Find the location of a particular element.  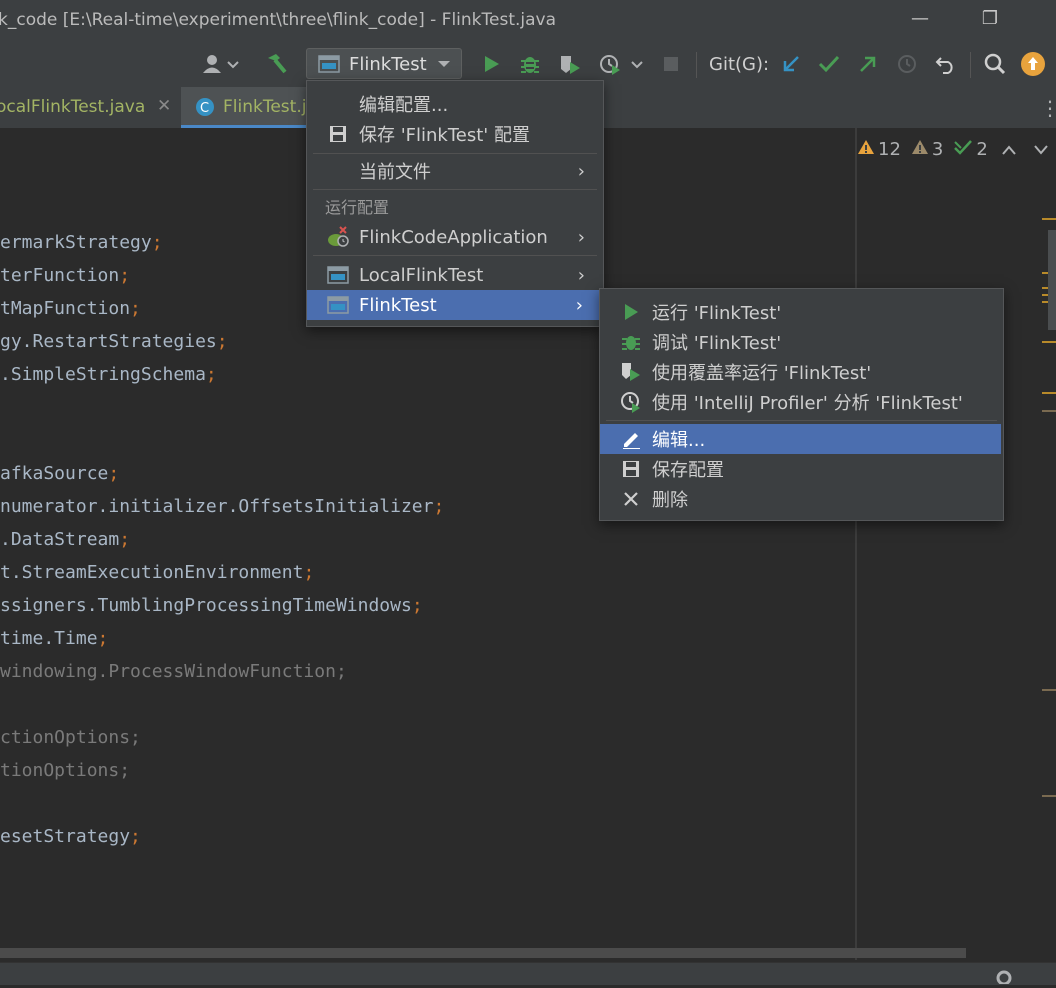

user-icon is located at coordinates (220, 64).